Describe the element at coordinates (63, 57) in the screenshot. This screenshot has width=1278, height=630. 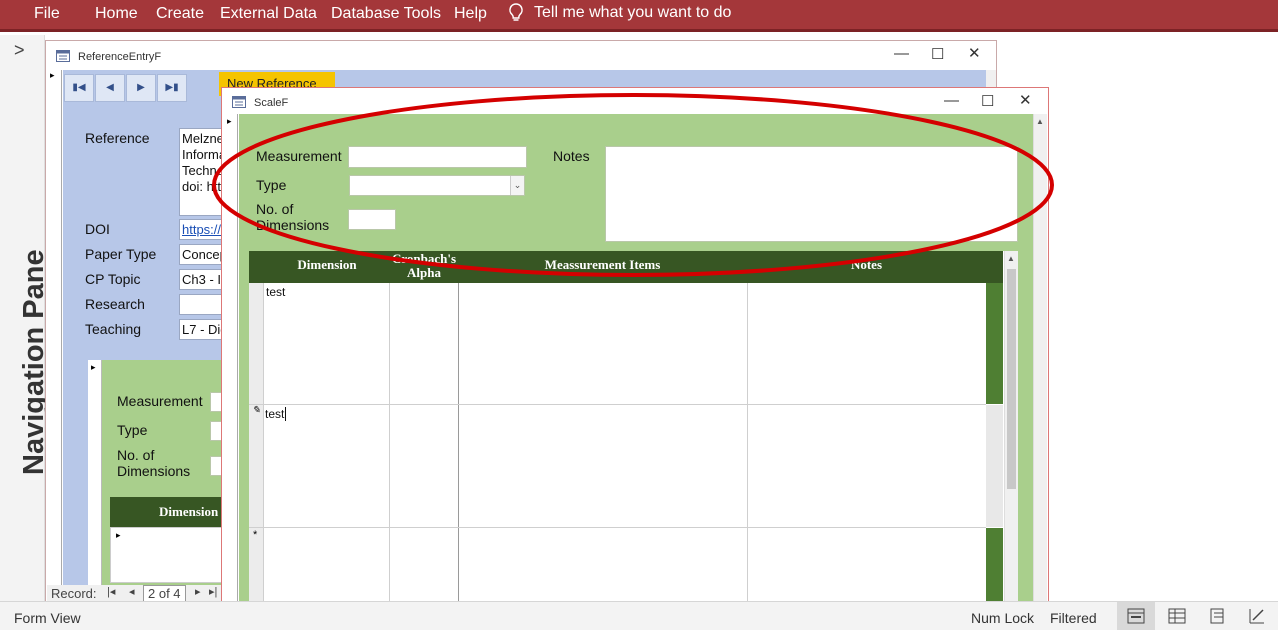
I see `form-icon` at that location.